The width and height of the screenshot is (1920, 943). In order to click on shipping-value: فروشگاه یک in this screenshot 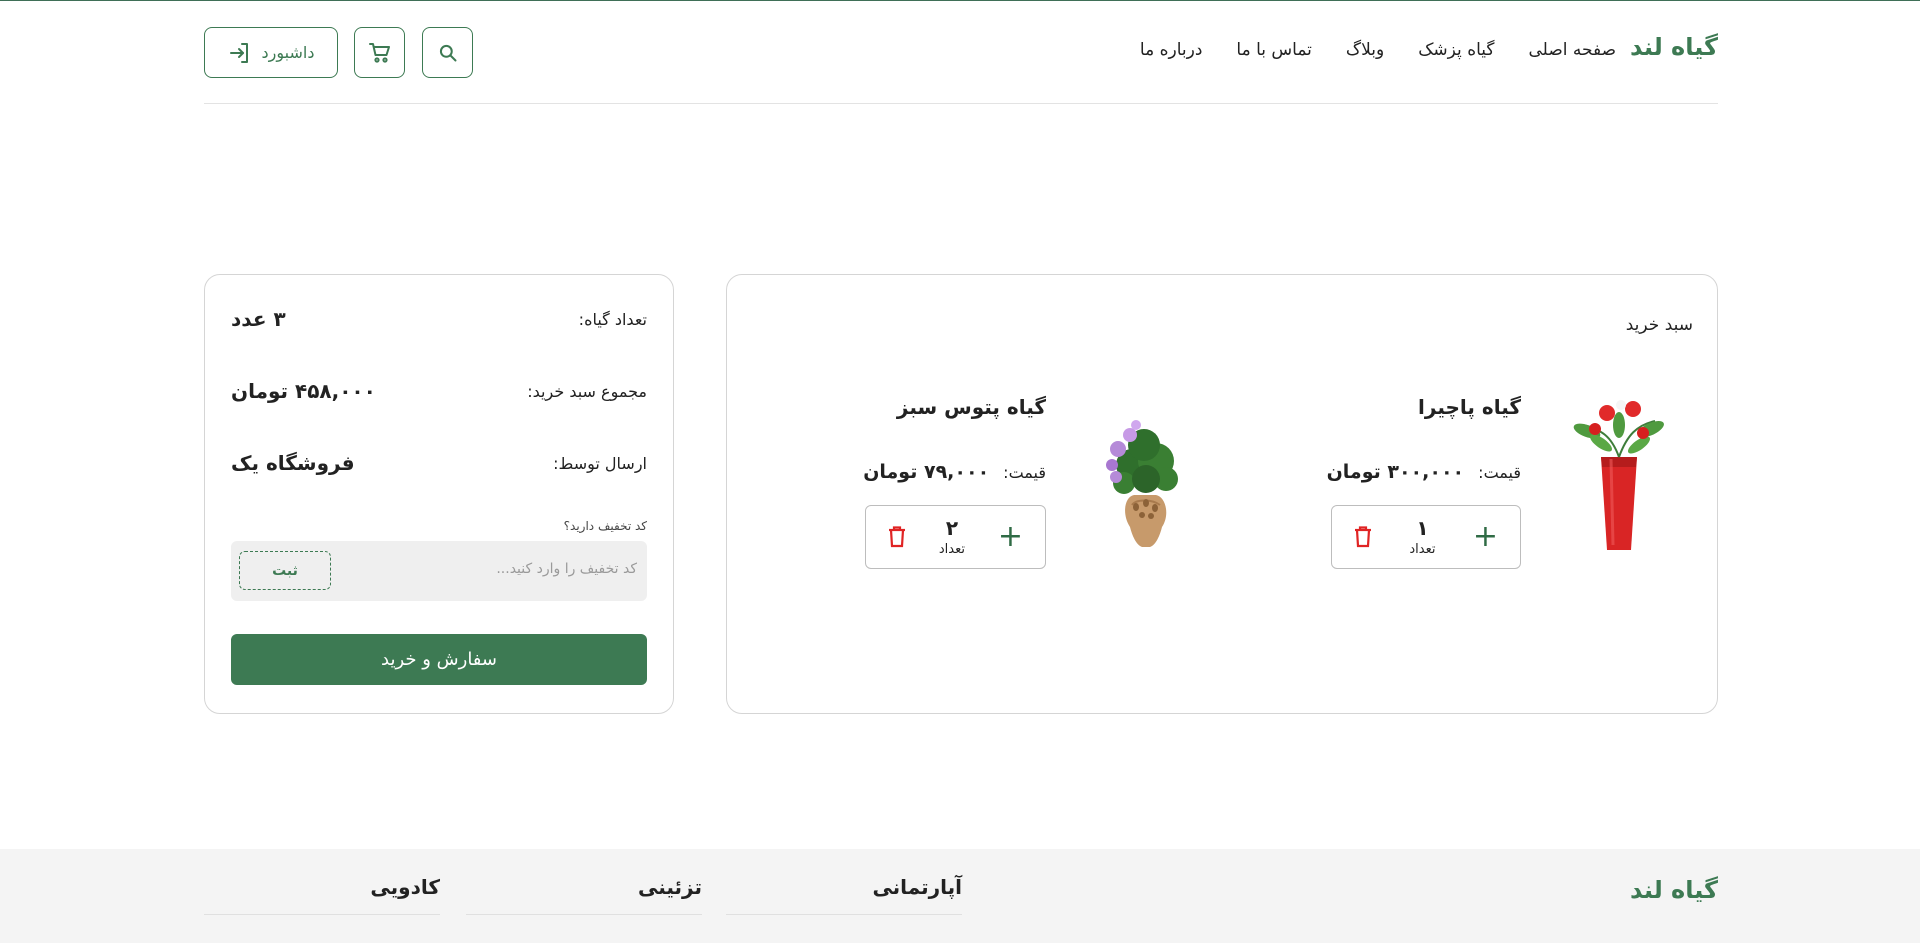, I will do `click(293, 463)`.